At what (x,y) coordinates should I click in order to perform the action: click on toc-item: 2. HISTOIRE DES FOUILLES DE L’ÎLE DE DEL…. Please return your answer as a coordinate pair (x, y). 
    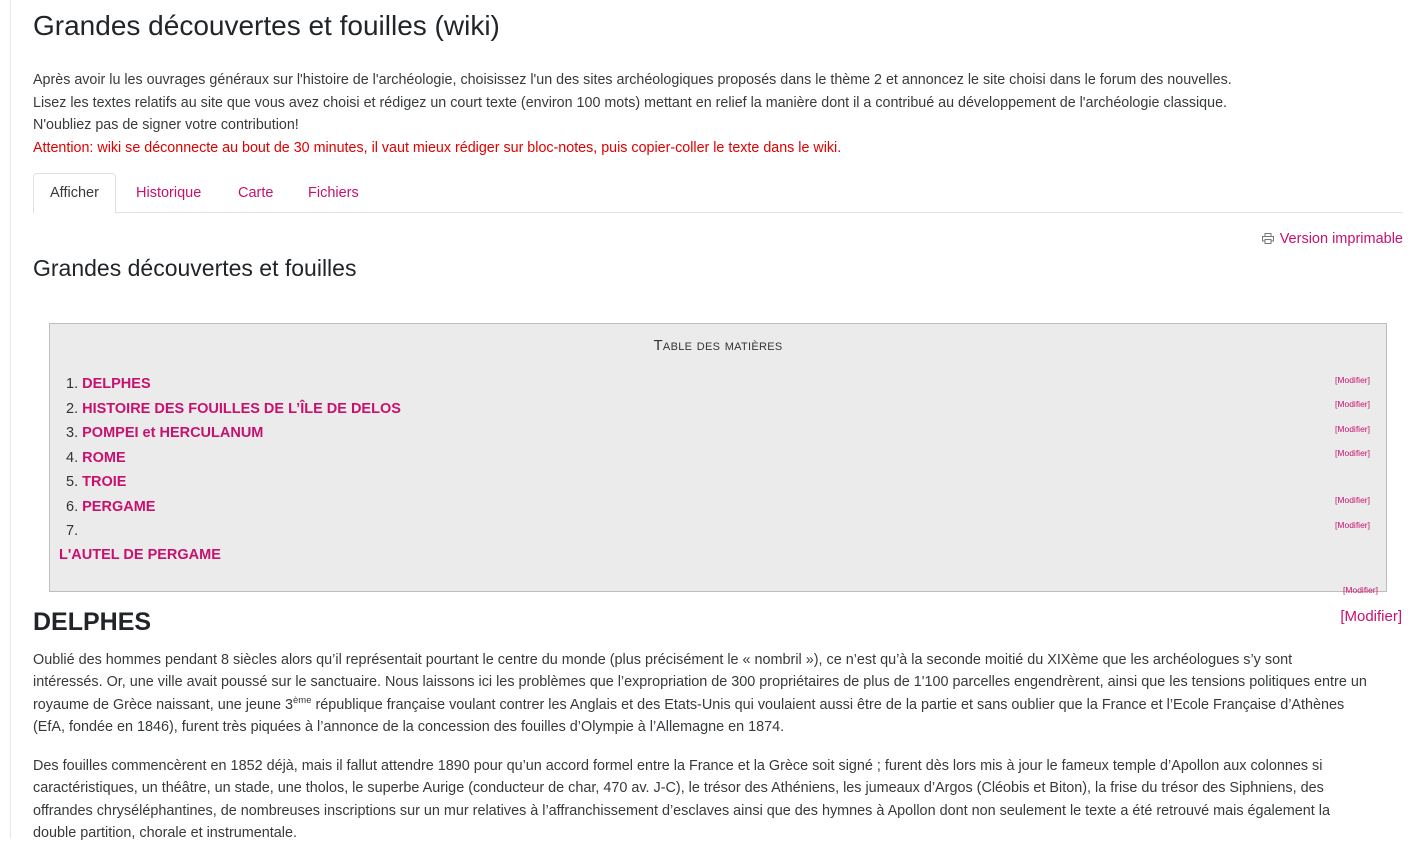
    Looking at the image, I should click on (233, 409).